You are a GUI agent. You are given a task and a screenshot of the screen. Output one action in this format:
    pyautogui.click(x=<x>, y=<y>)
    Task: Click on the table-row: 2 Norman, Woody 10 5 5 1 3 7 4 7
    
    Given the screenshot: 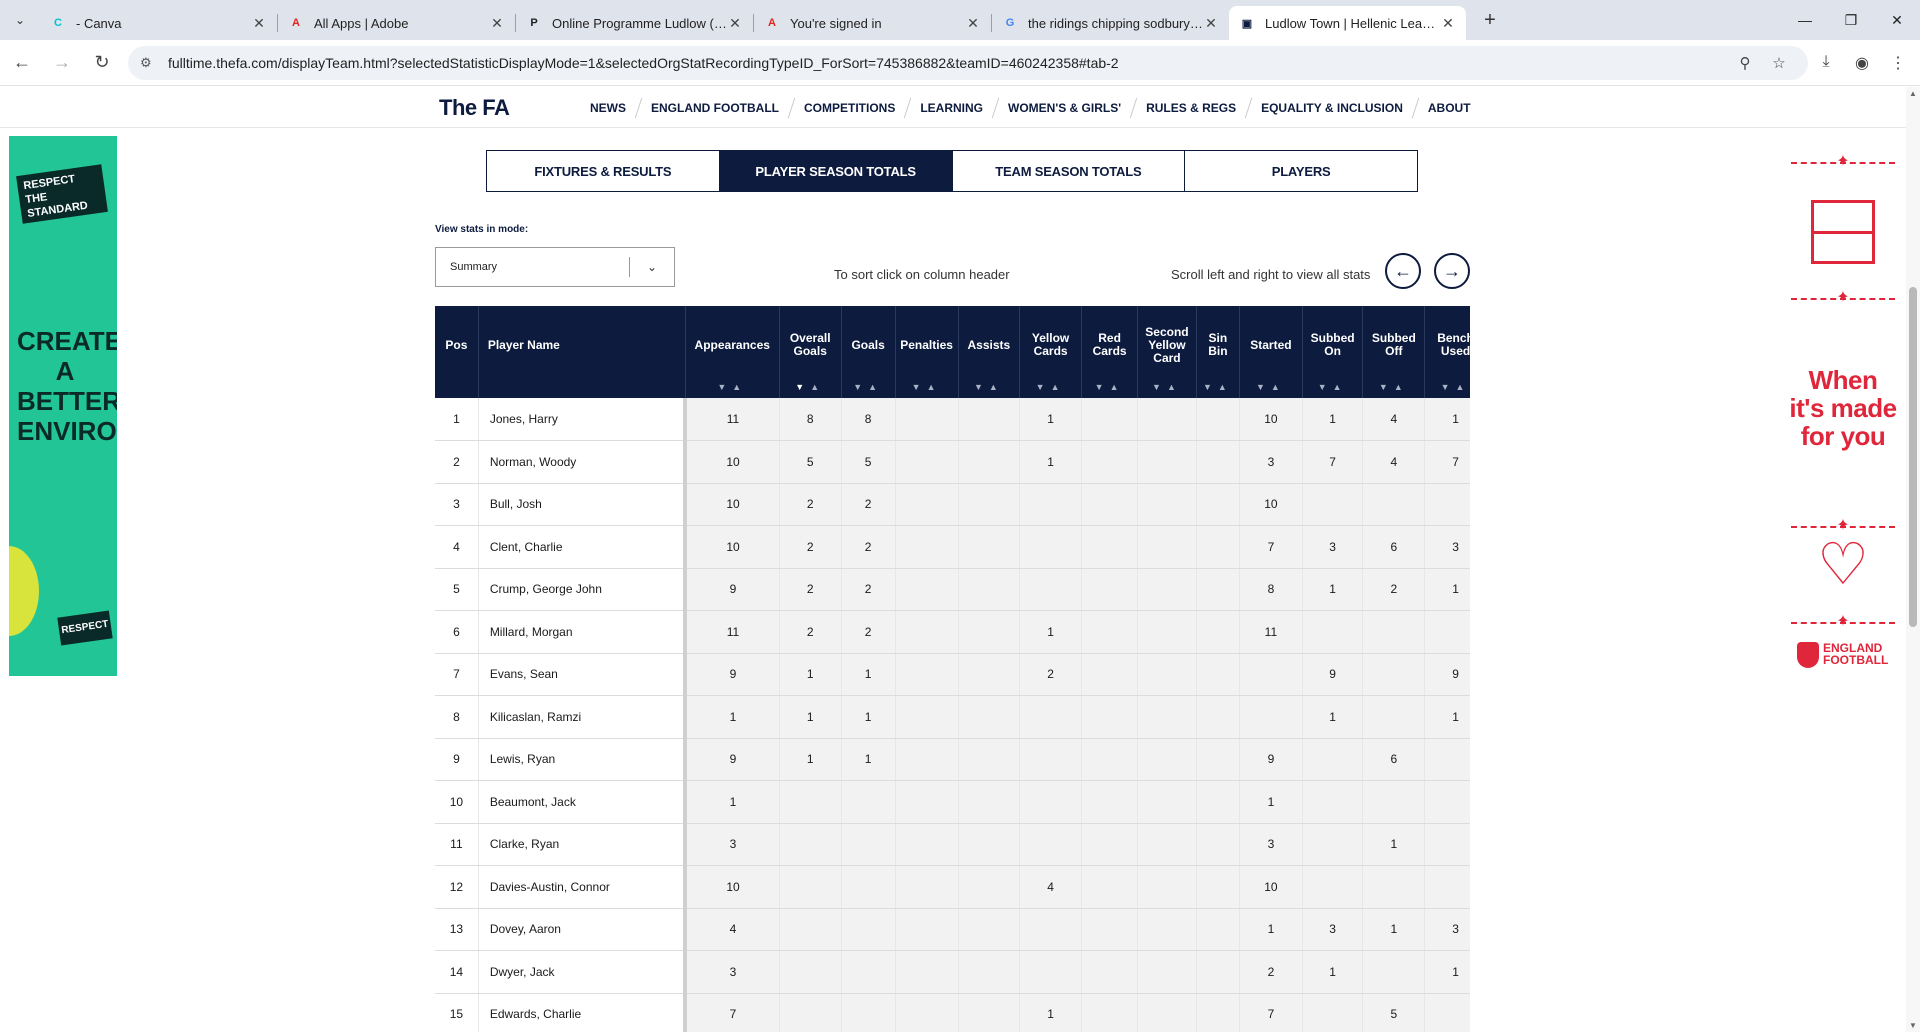 What is the action you would take?
    pyautogui.click(x=952, y=462)
    